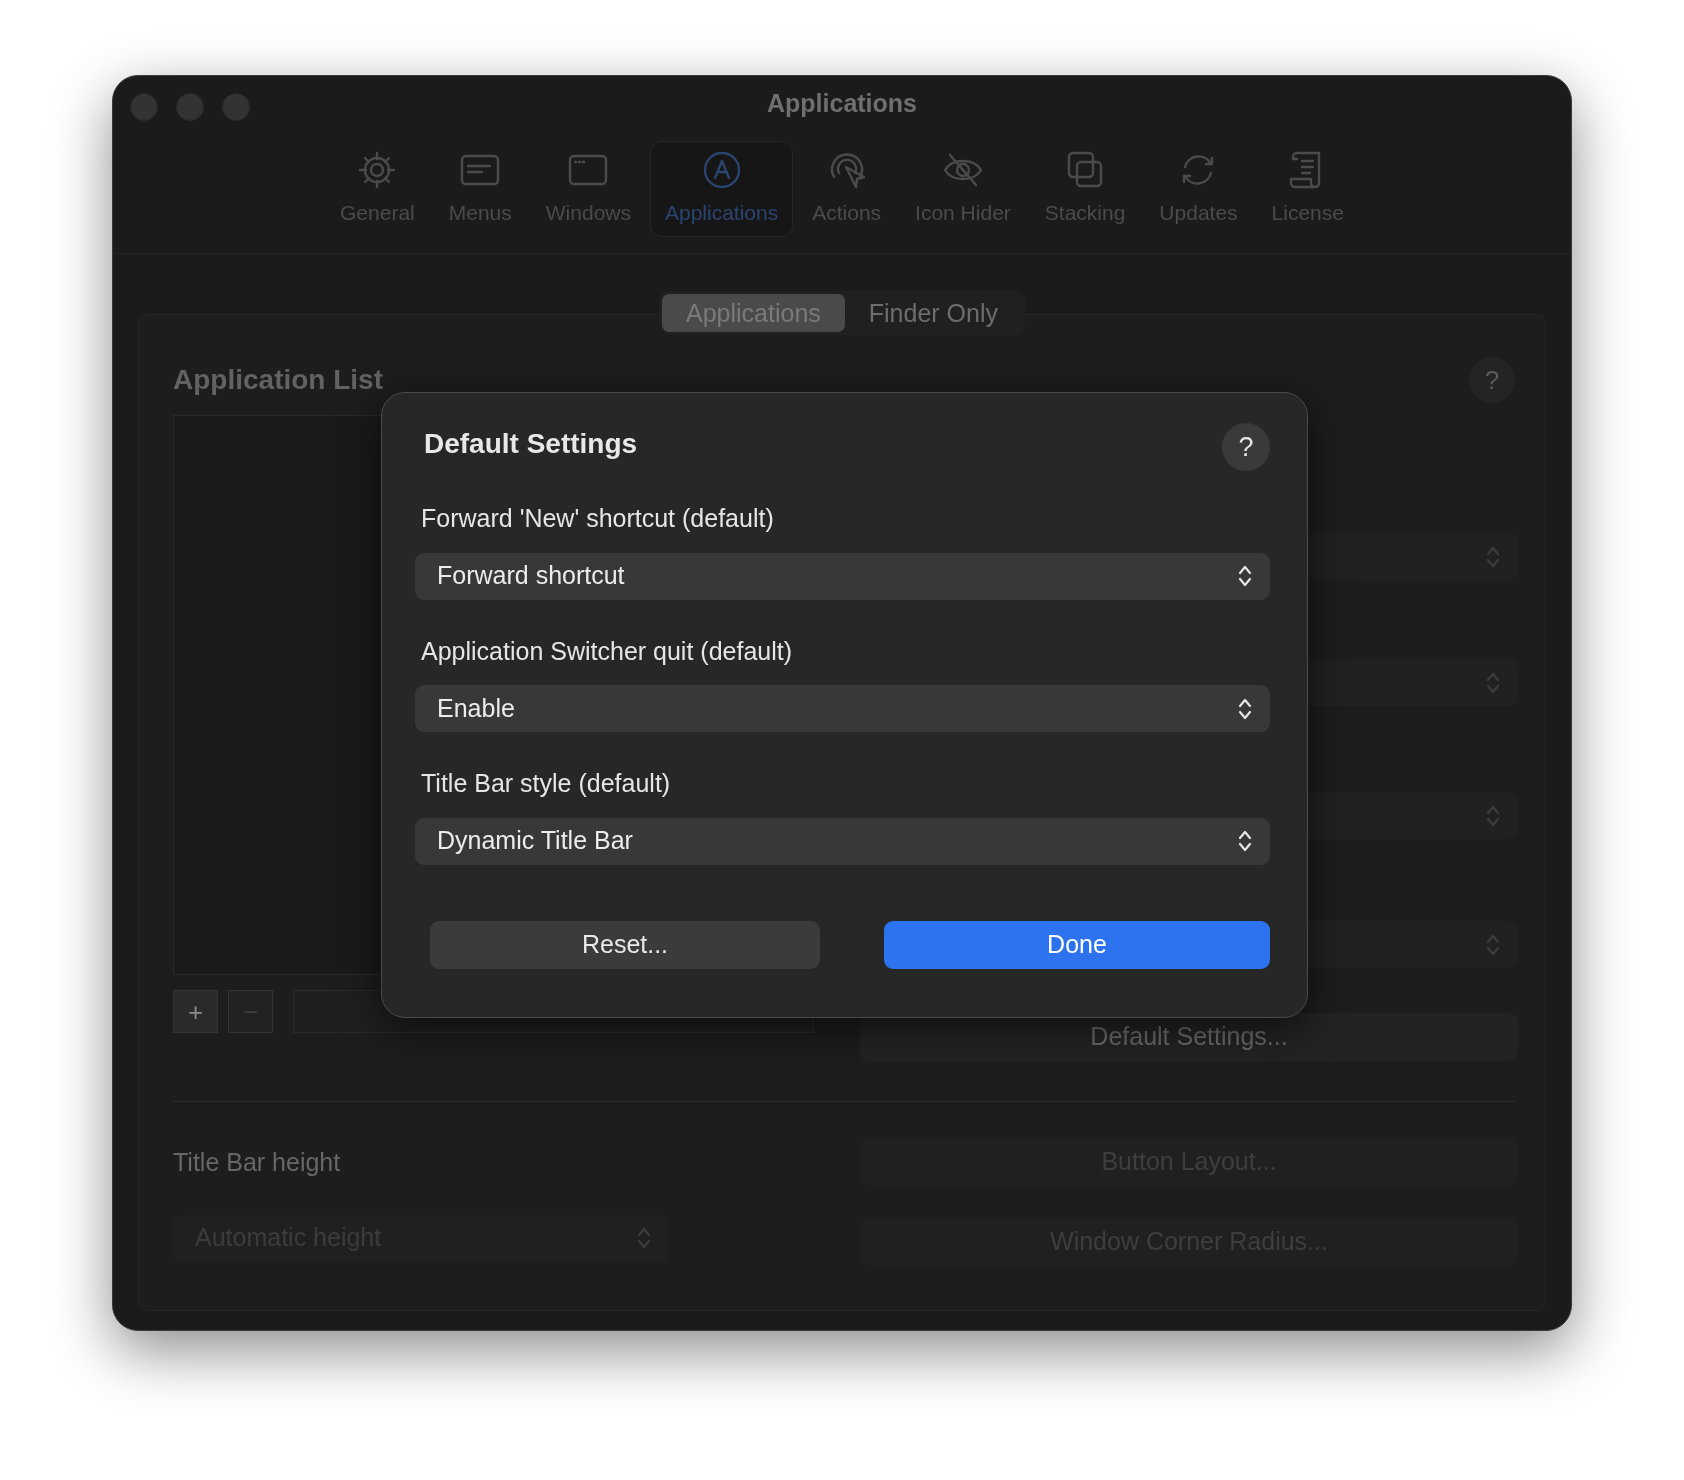  What do you see at coordinates (546, 783) in the screenshot?
I see `field-label: Title Bar style (default)` at bounding box center [546, 783].